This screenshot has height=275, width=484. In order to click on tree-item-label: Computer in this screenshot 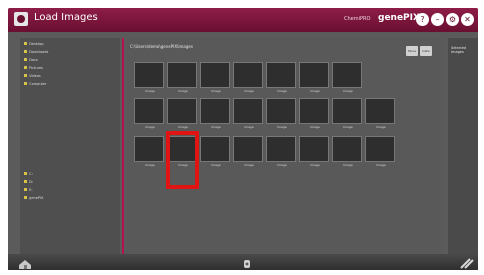, I will do `click(38, 84)`.